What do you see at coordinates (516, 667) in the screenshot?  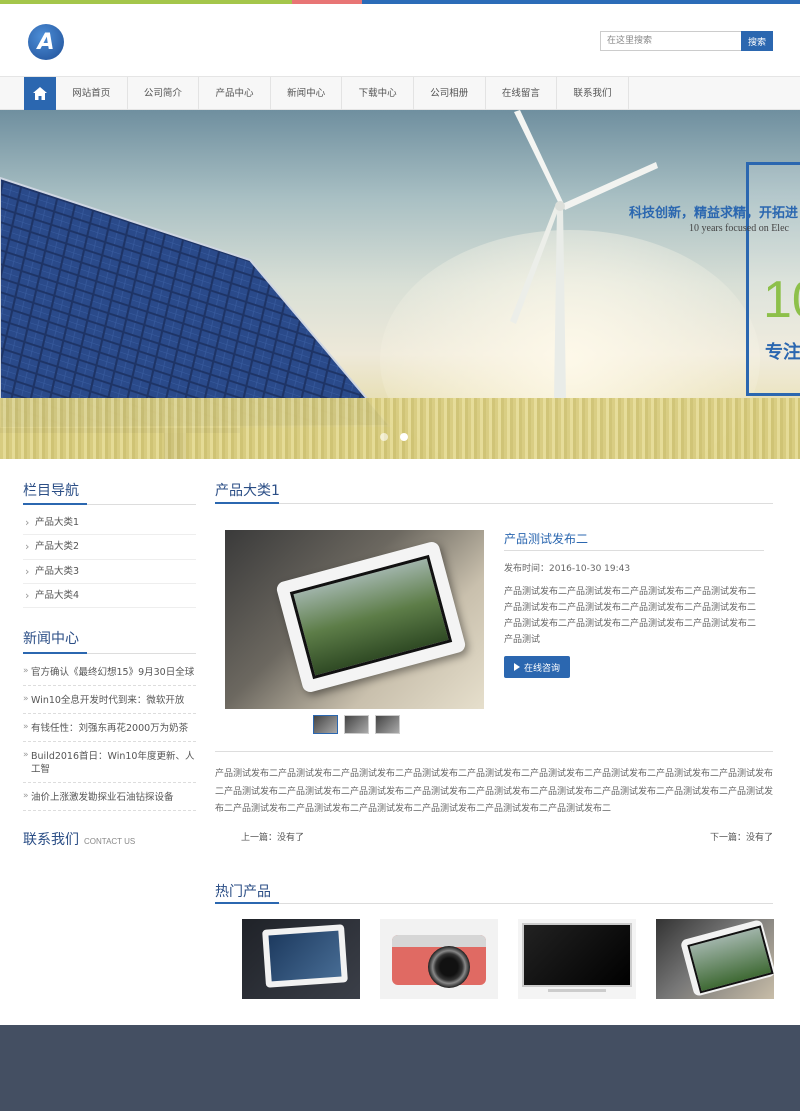 I see `play-icon` at bounding box center [516, 667].